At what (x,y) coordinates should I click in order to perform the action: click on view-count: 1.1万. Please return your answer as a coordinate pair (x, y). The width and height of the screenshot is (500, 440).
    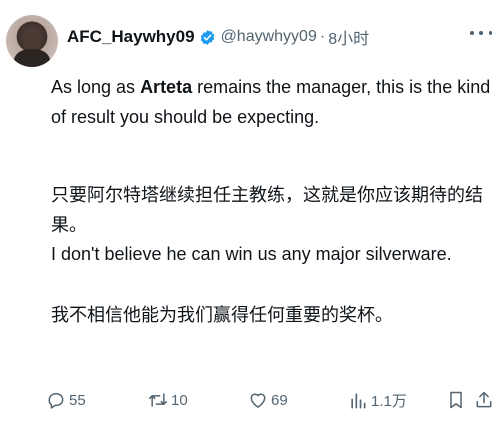
    Looking at the image, I should click on (389, 401).